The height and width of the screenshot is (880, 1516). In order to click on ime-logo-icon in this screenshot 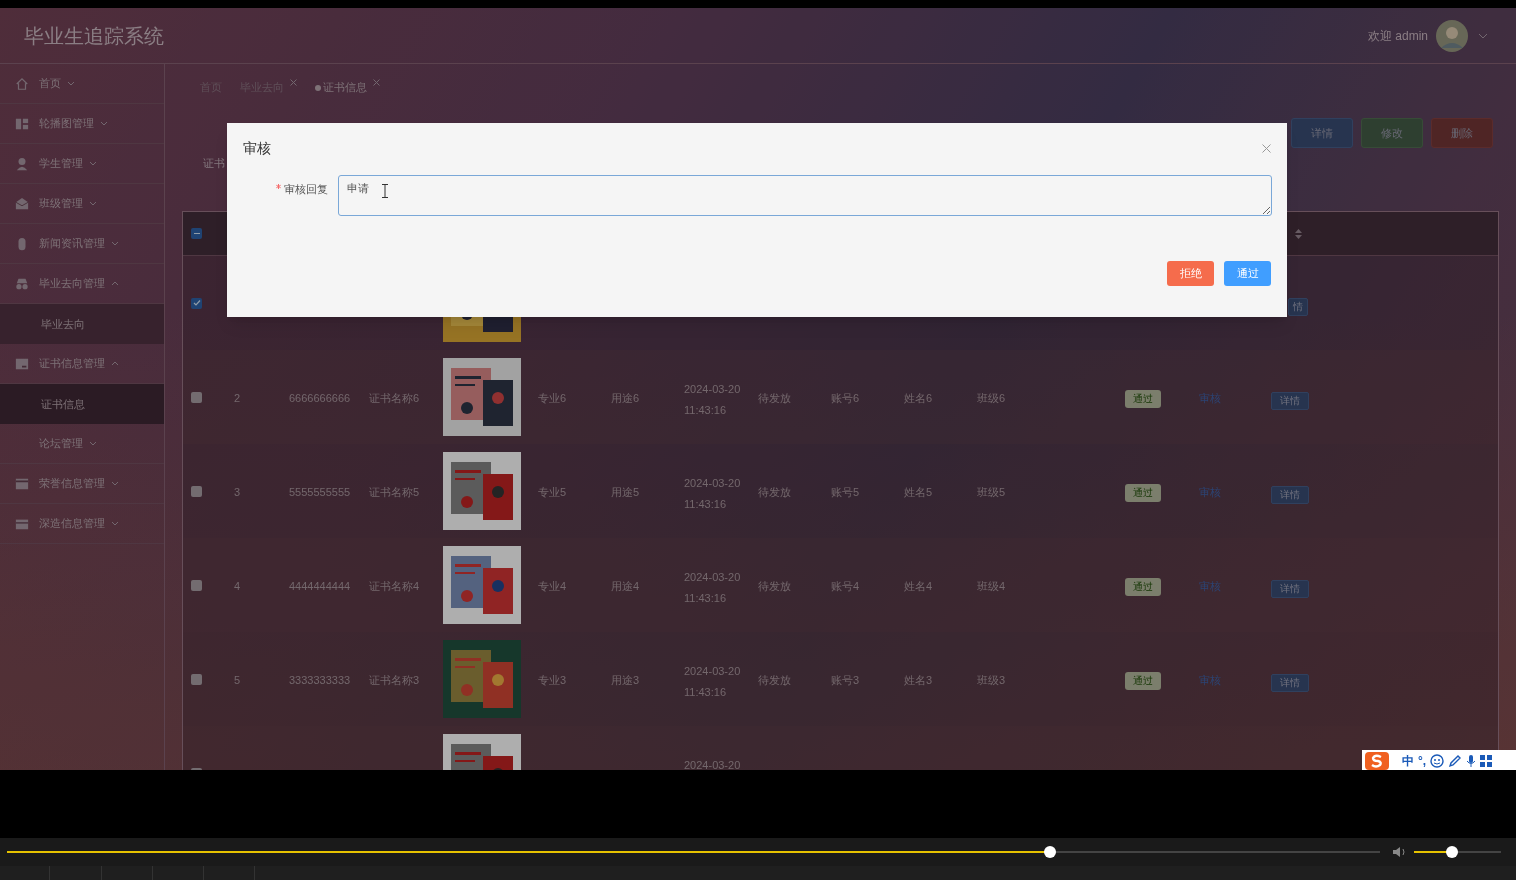, I will do `click(1377, 760)`.